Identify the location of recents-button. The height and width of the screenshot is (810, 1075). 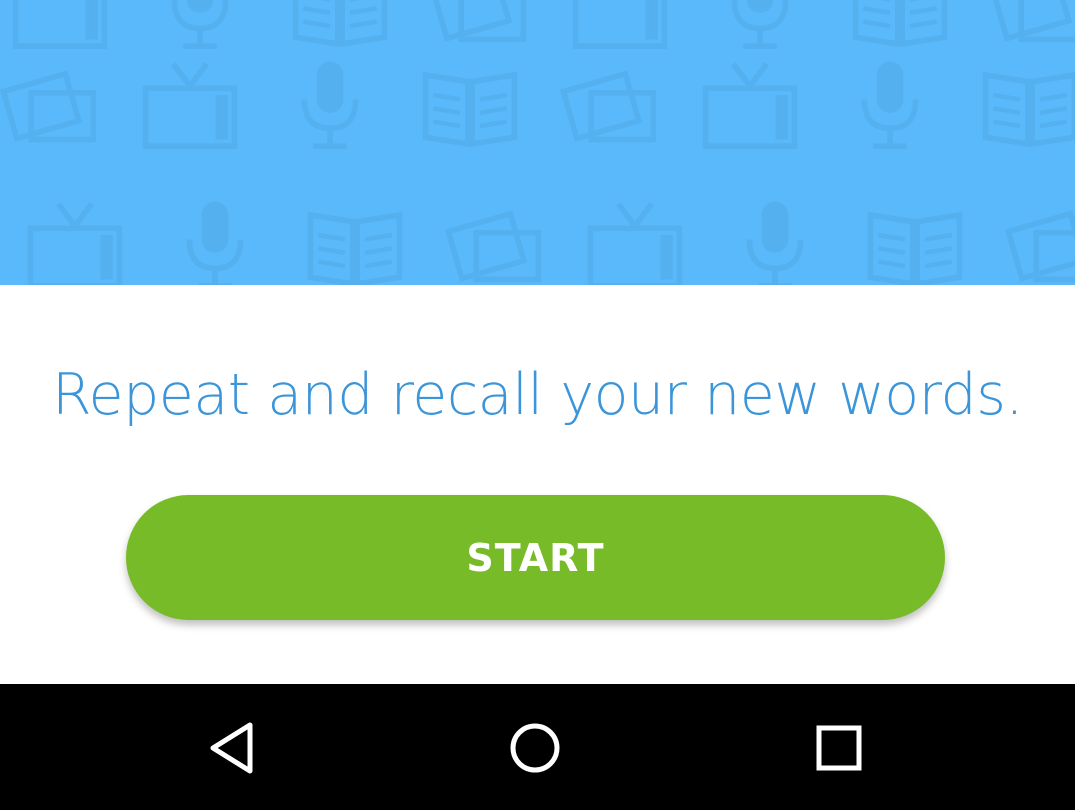
(839, 748).